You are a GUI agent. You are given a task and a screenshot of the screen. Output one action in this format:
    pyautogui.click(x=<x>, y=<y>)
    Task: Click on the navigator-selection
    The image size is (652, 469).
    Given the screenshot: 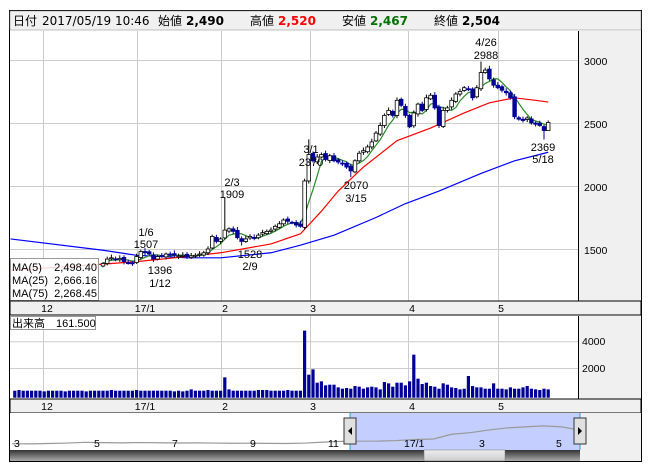 What is the action you would take?
    pyautogui.click(x=465, y=431)
    